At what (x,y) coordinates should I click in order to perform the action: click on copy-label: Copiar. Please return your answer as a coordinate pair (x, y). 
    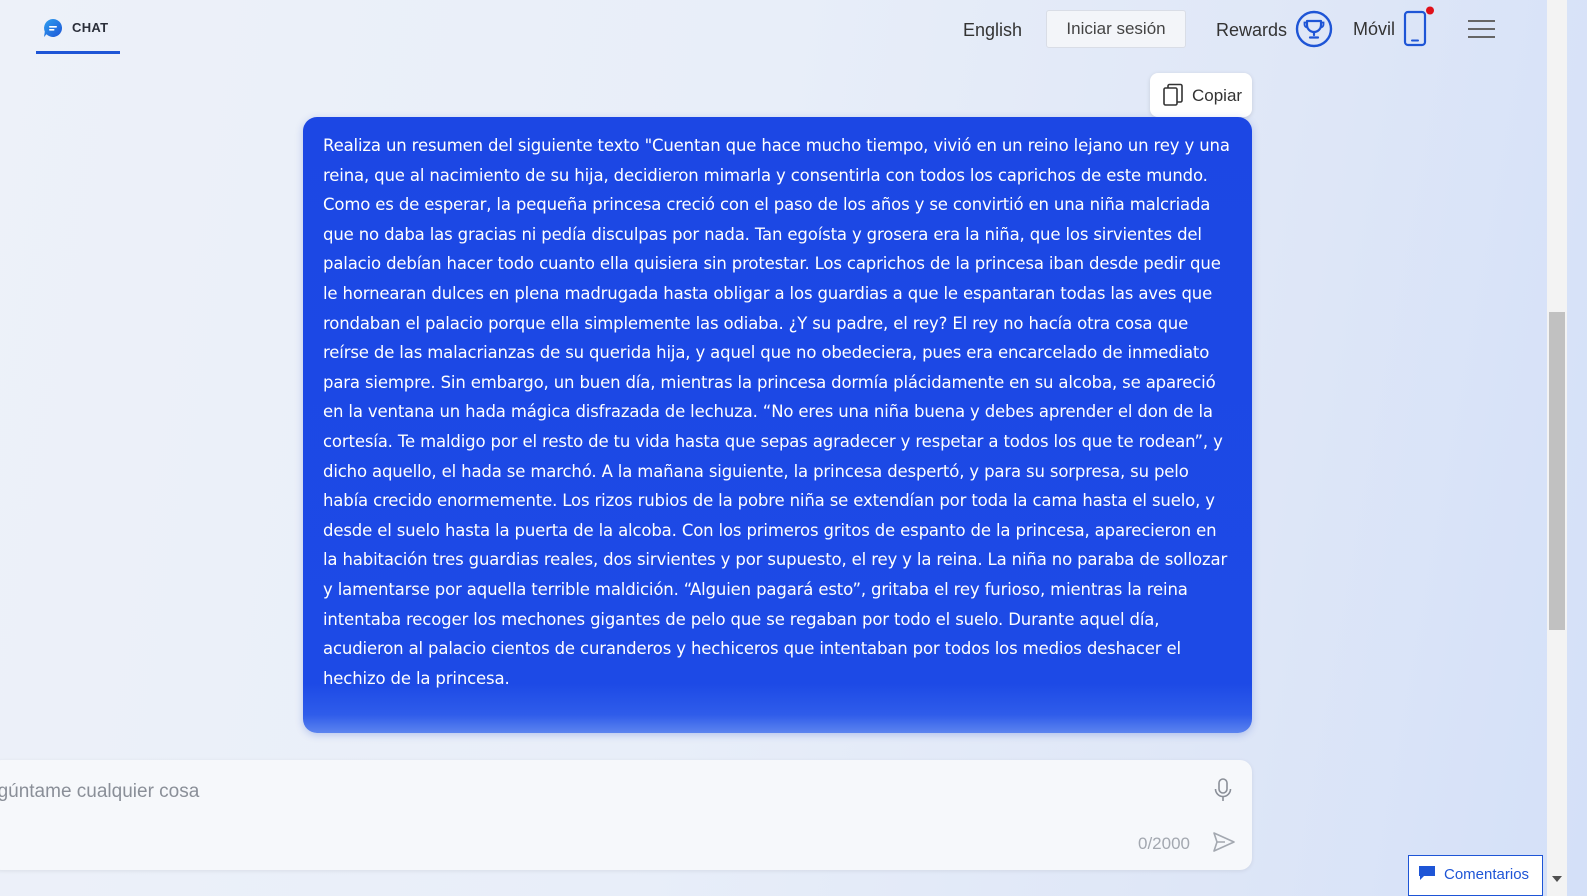
    Looking at the image, I should click on (1217, 95).